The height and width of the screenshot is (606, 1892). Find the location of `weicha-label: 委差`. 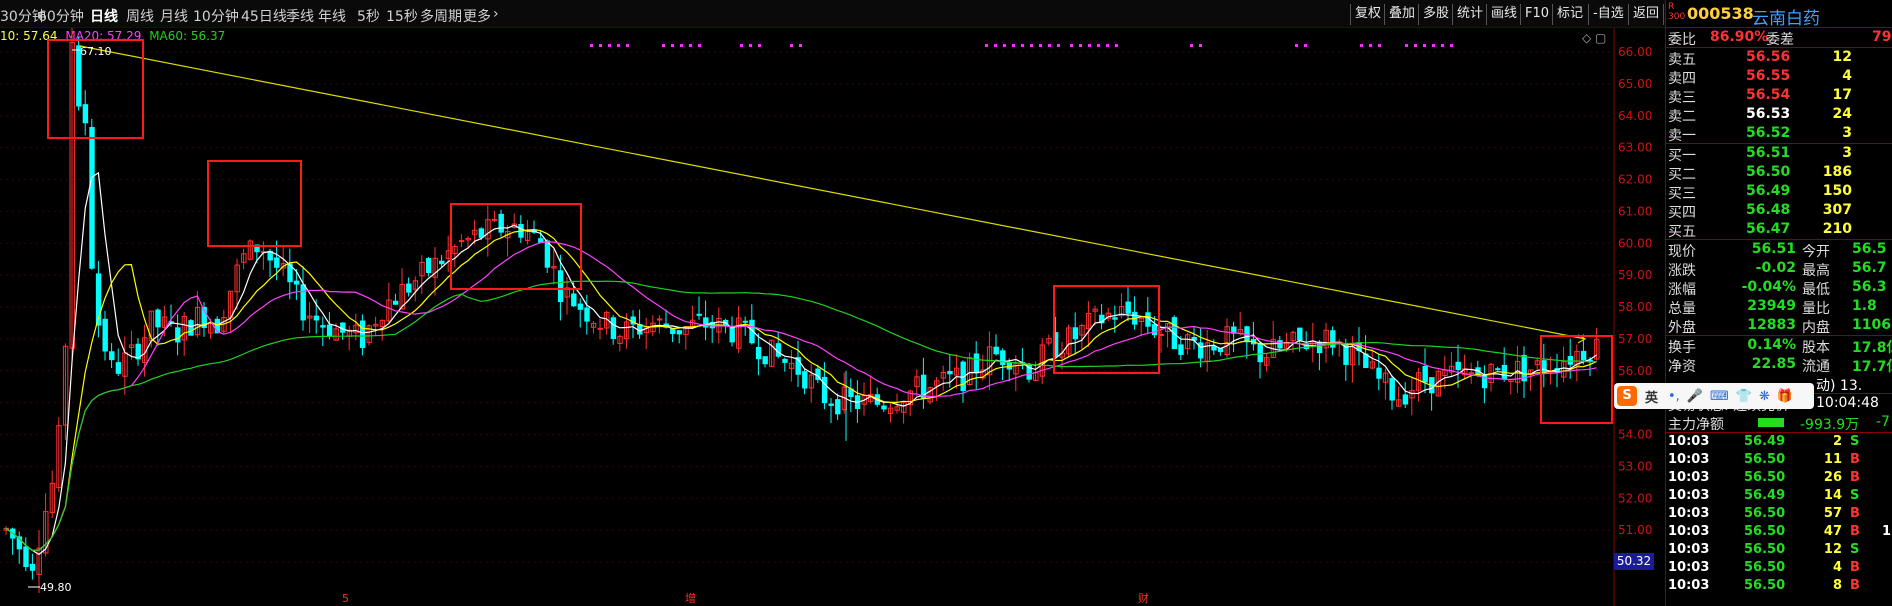

weicha-label: 委差 is located at coordinates (1780, 40).